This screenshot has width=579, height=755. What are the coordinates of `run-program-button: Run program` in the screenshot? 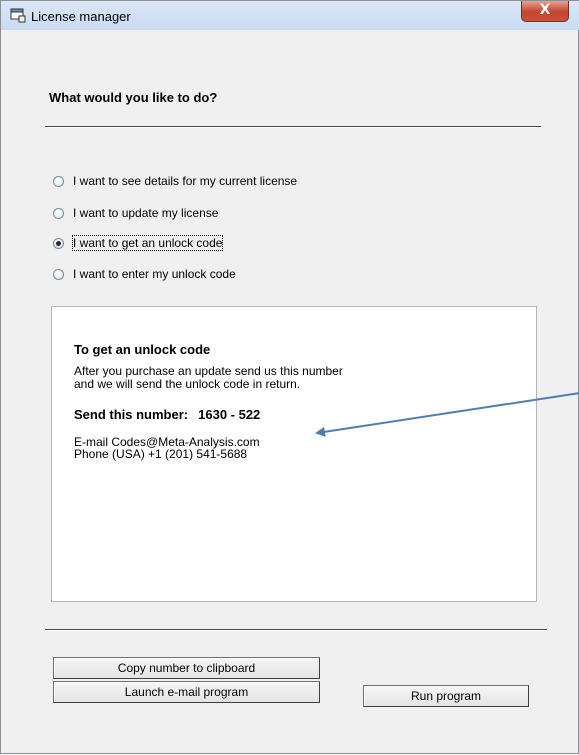 It's located at (446, 696).